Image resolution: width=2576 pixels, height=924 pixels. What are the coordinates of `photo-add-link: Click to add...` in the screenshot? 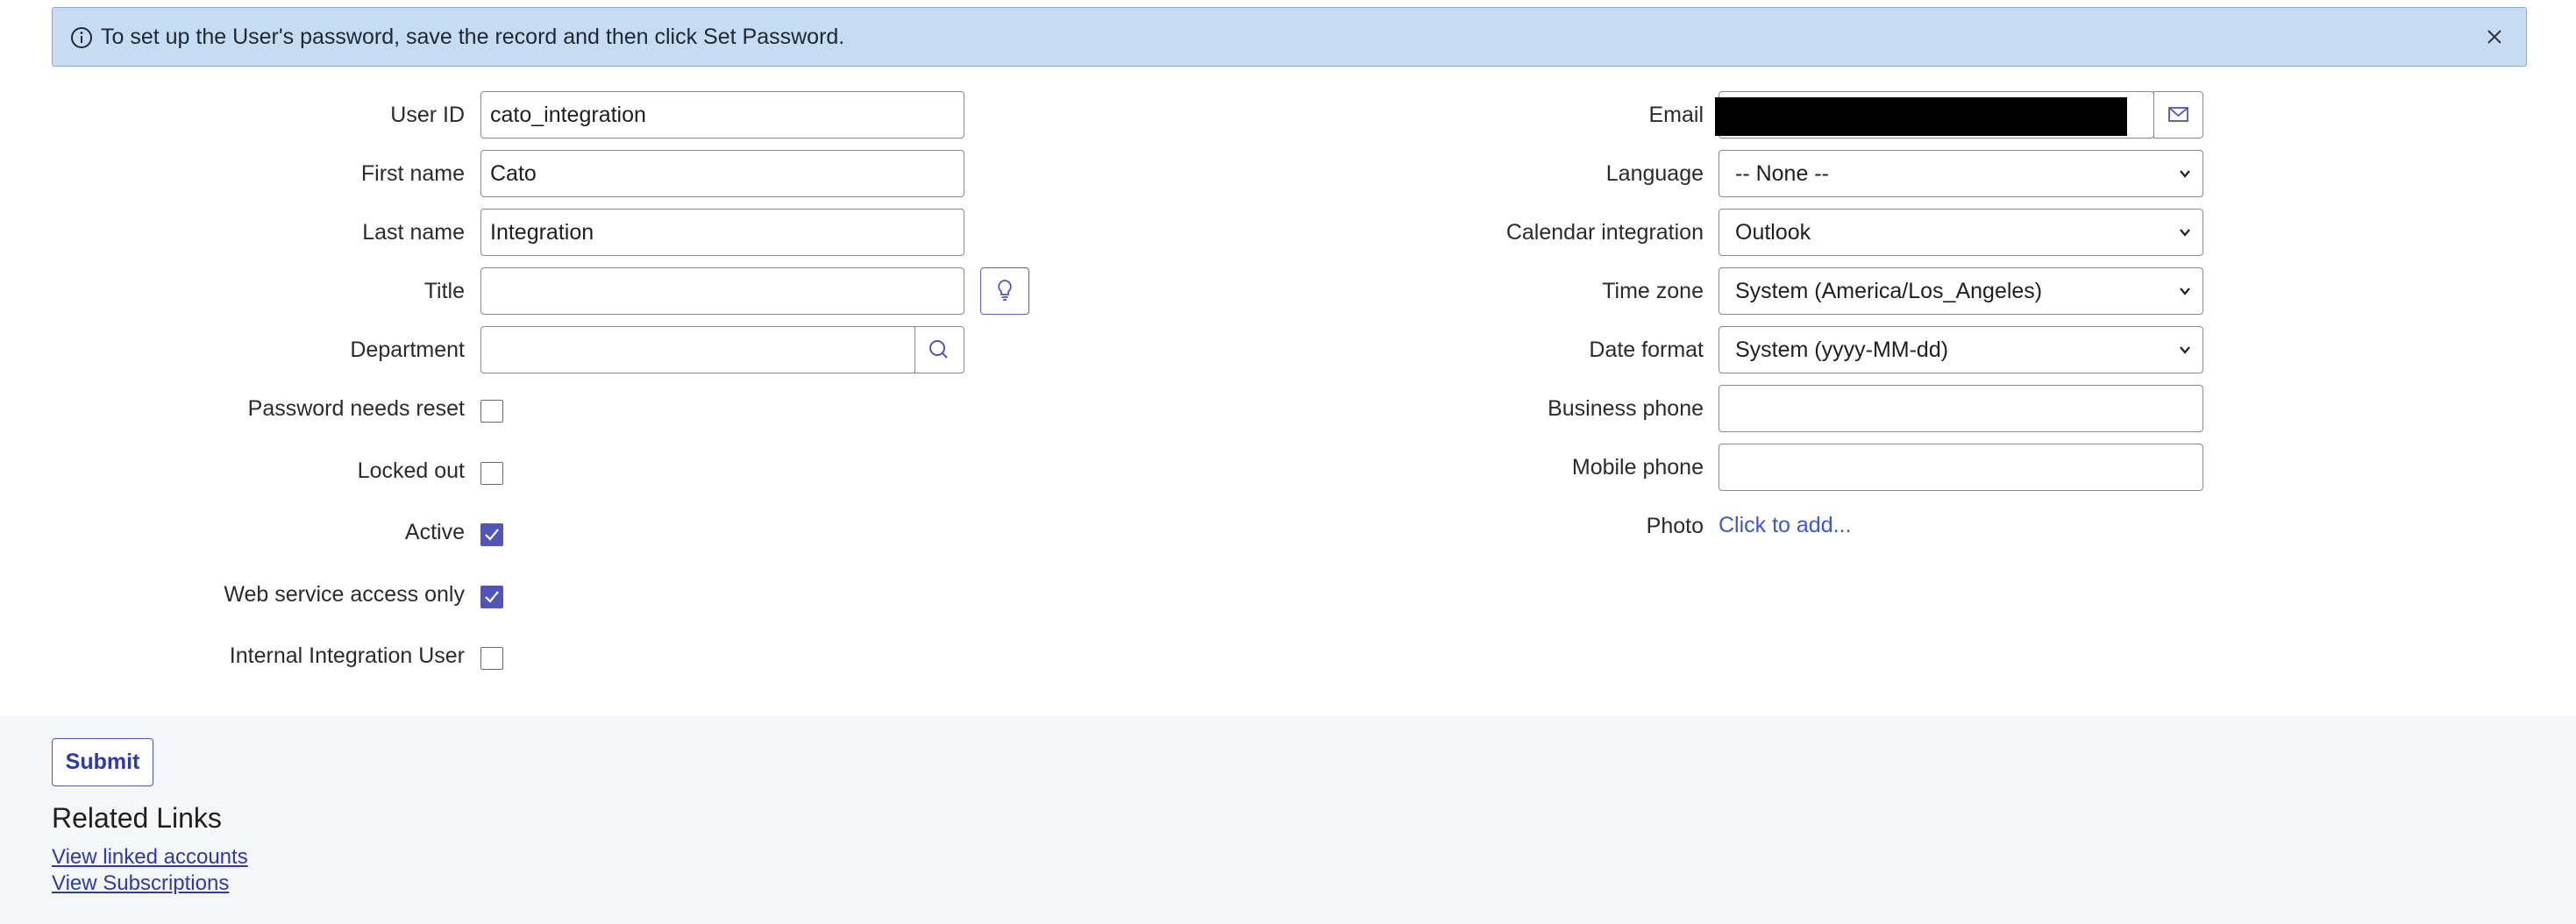 It's located at (1785, 525).